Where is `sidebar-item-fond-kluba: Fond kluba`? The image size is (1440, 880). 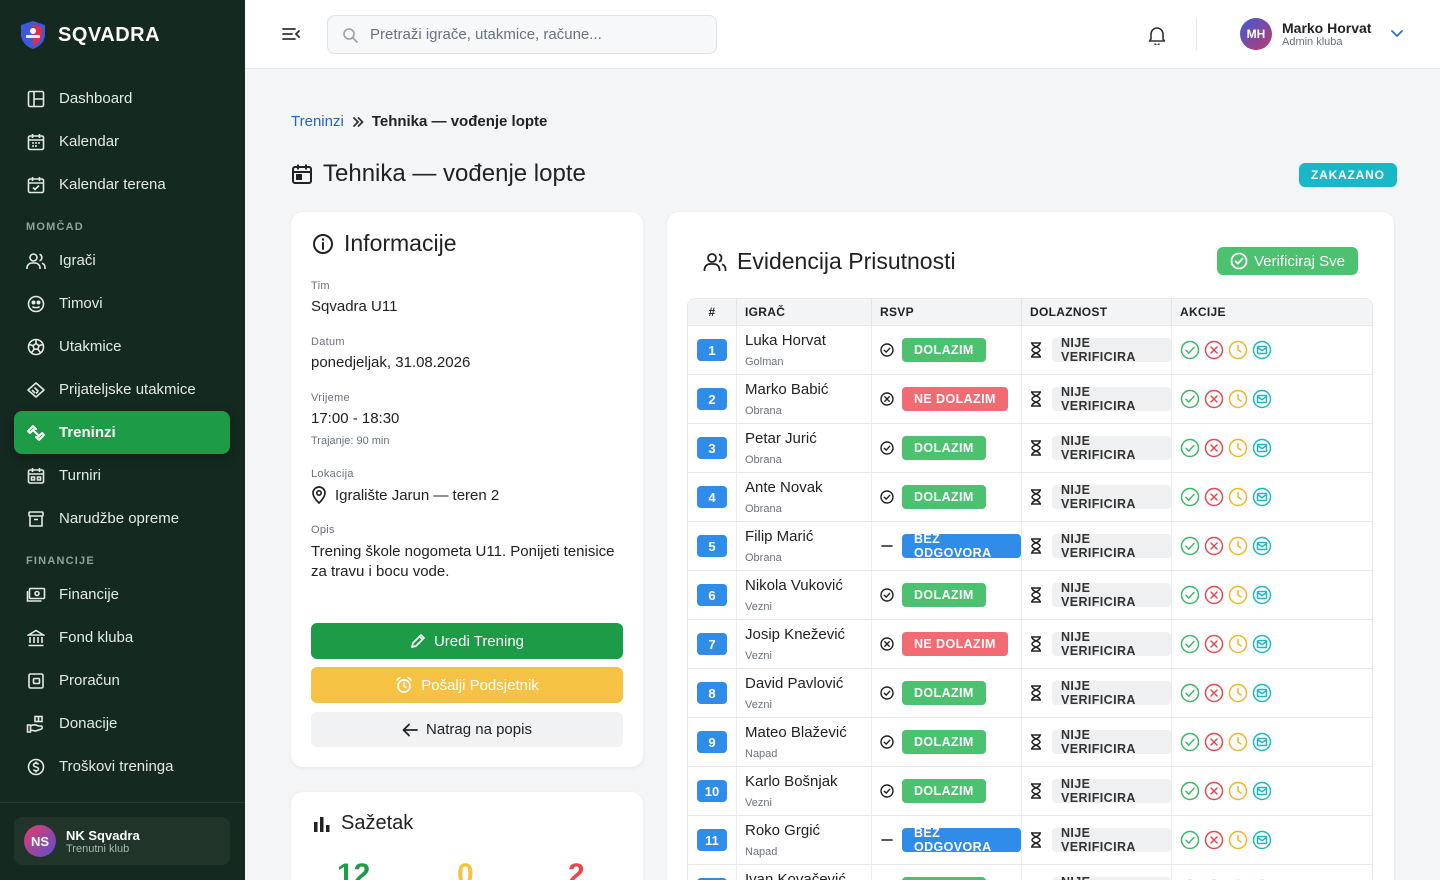 sidebar-item-fond-kluba: Fond kluba is located at coordinates (122, 637).